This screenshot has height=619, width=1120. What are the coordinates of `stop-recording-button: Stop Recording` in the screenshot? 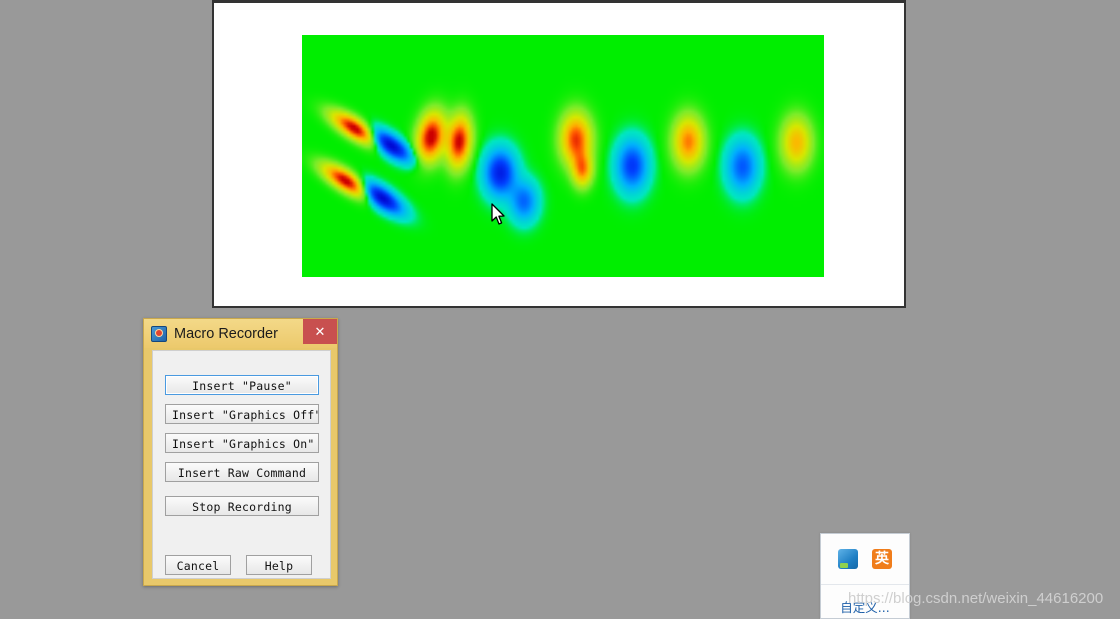 It's located at (242, 506).